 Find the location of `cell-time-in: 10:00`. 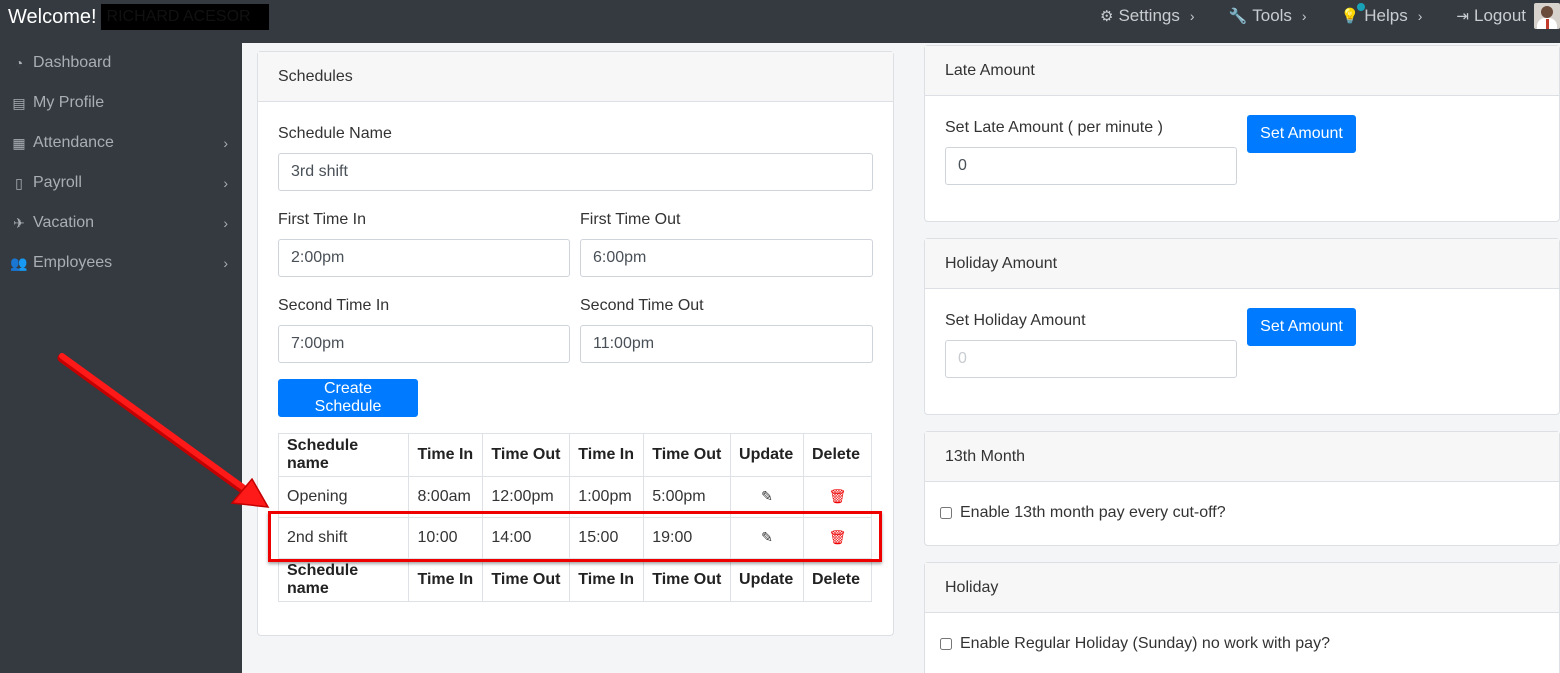

cell-time-in: 10:00 is located at coordinates (446, 538).